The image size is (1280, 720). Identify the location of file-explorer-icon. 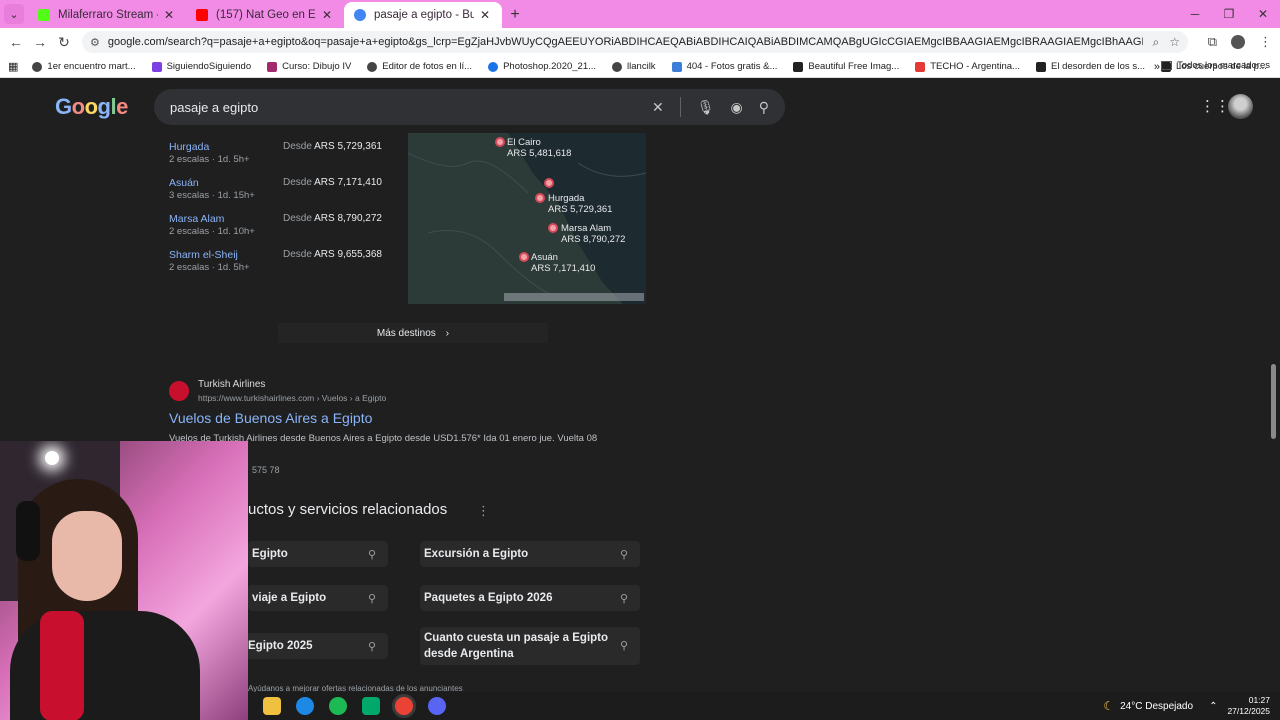
(272, 706).